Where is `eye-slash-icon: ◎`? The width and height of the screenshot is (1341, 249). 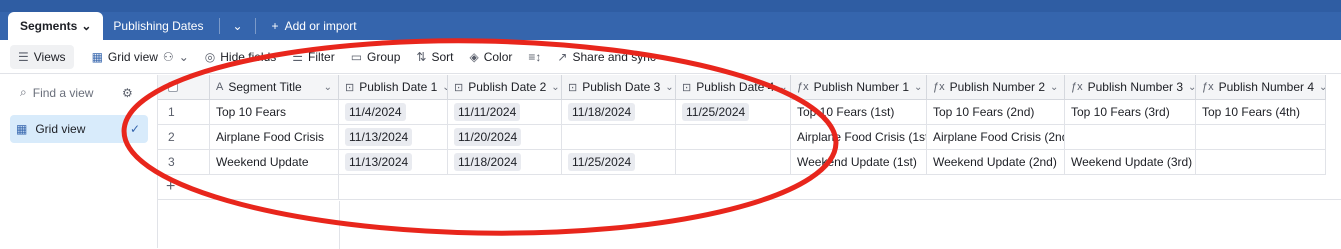
eye-slash-icon: ◎ is located at coordinates (210, 56).